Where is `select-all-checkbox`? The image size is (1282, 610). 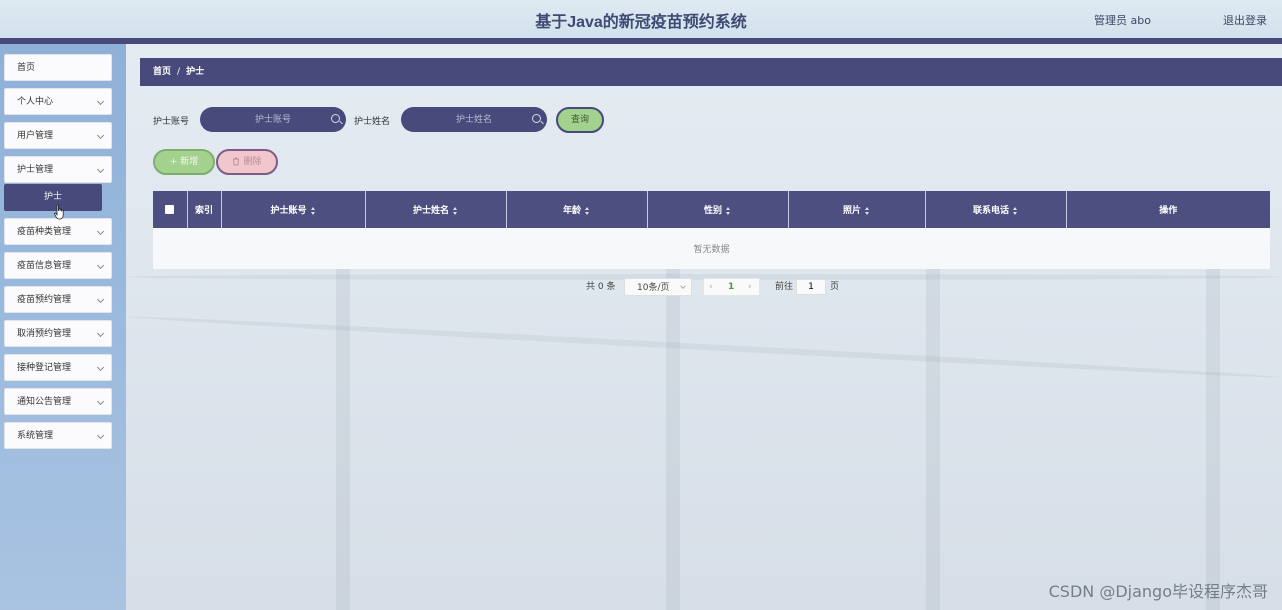
select-all-checkbox is located at coordinates (170, 209).